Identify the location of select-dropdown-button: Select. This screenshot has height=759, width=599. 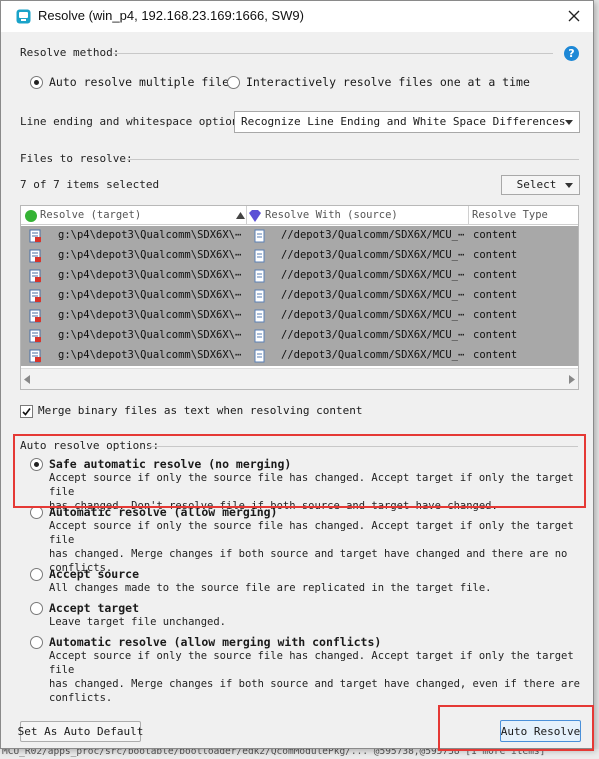
(540, 185).